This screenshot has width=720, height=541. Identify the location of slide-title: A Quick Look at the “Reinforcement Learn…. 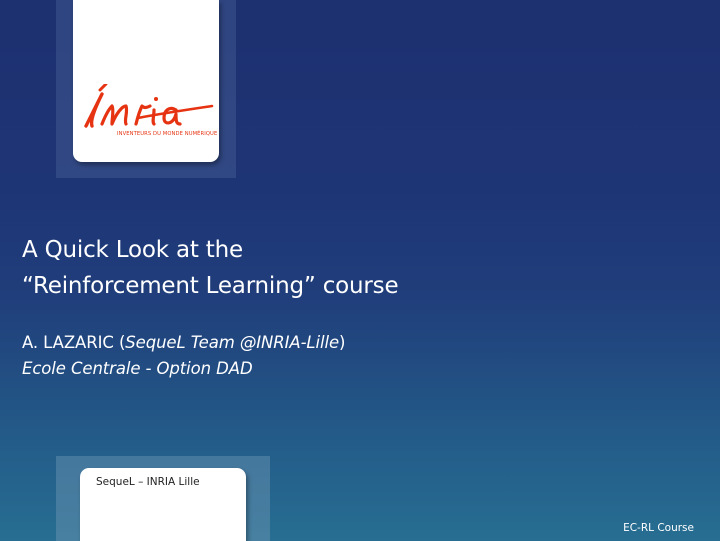
(210, 268).